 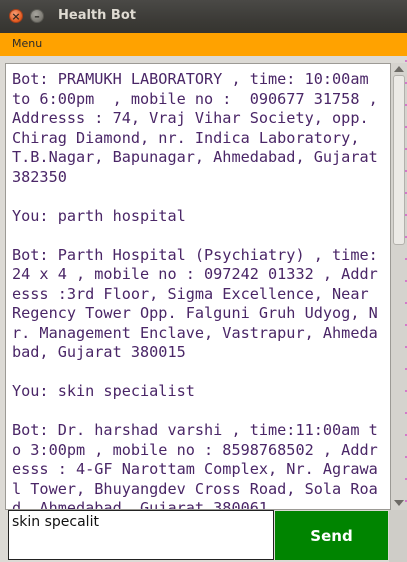 I want to click on scroll-up-icon, so click(x=399, y=69).